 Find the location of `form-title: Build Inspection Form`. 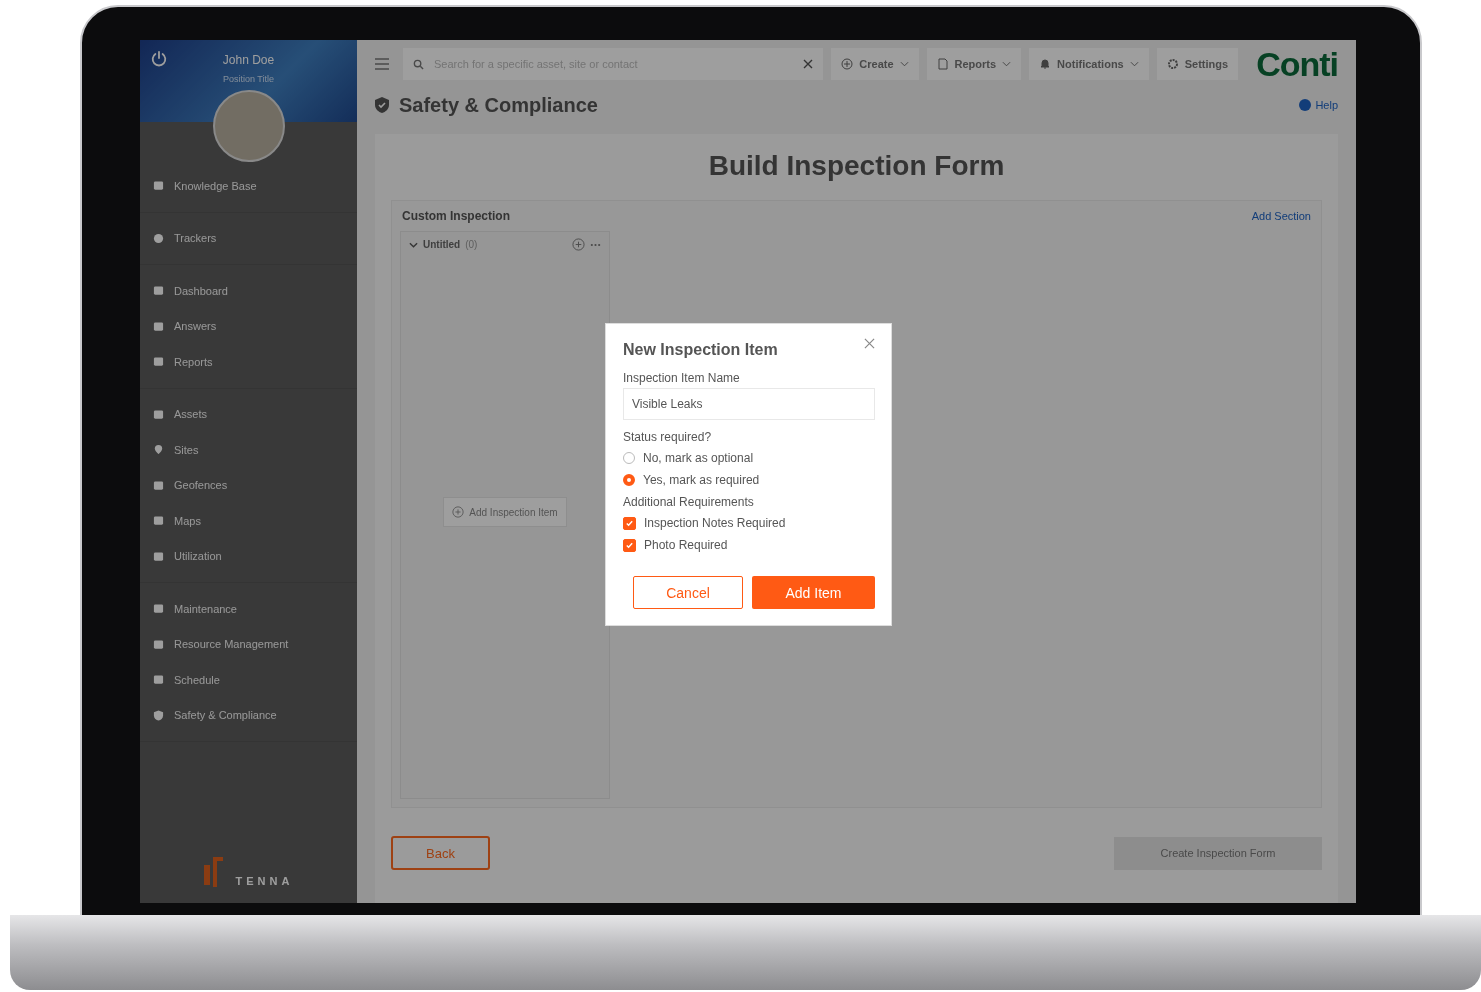

form-title: Build Inspection Form is located at coordinates (856, 166).